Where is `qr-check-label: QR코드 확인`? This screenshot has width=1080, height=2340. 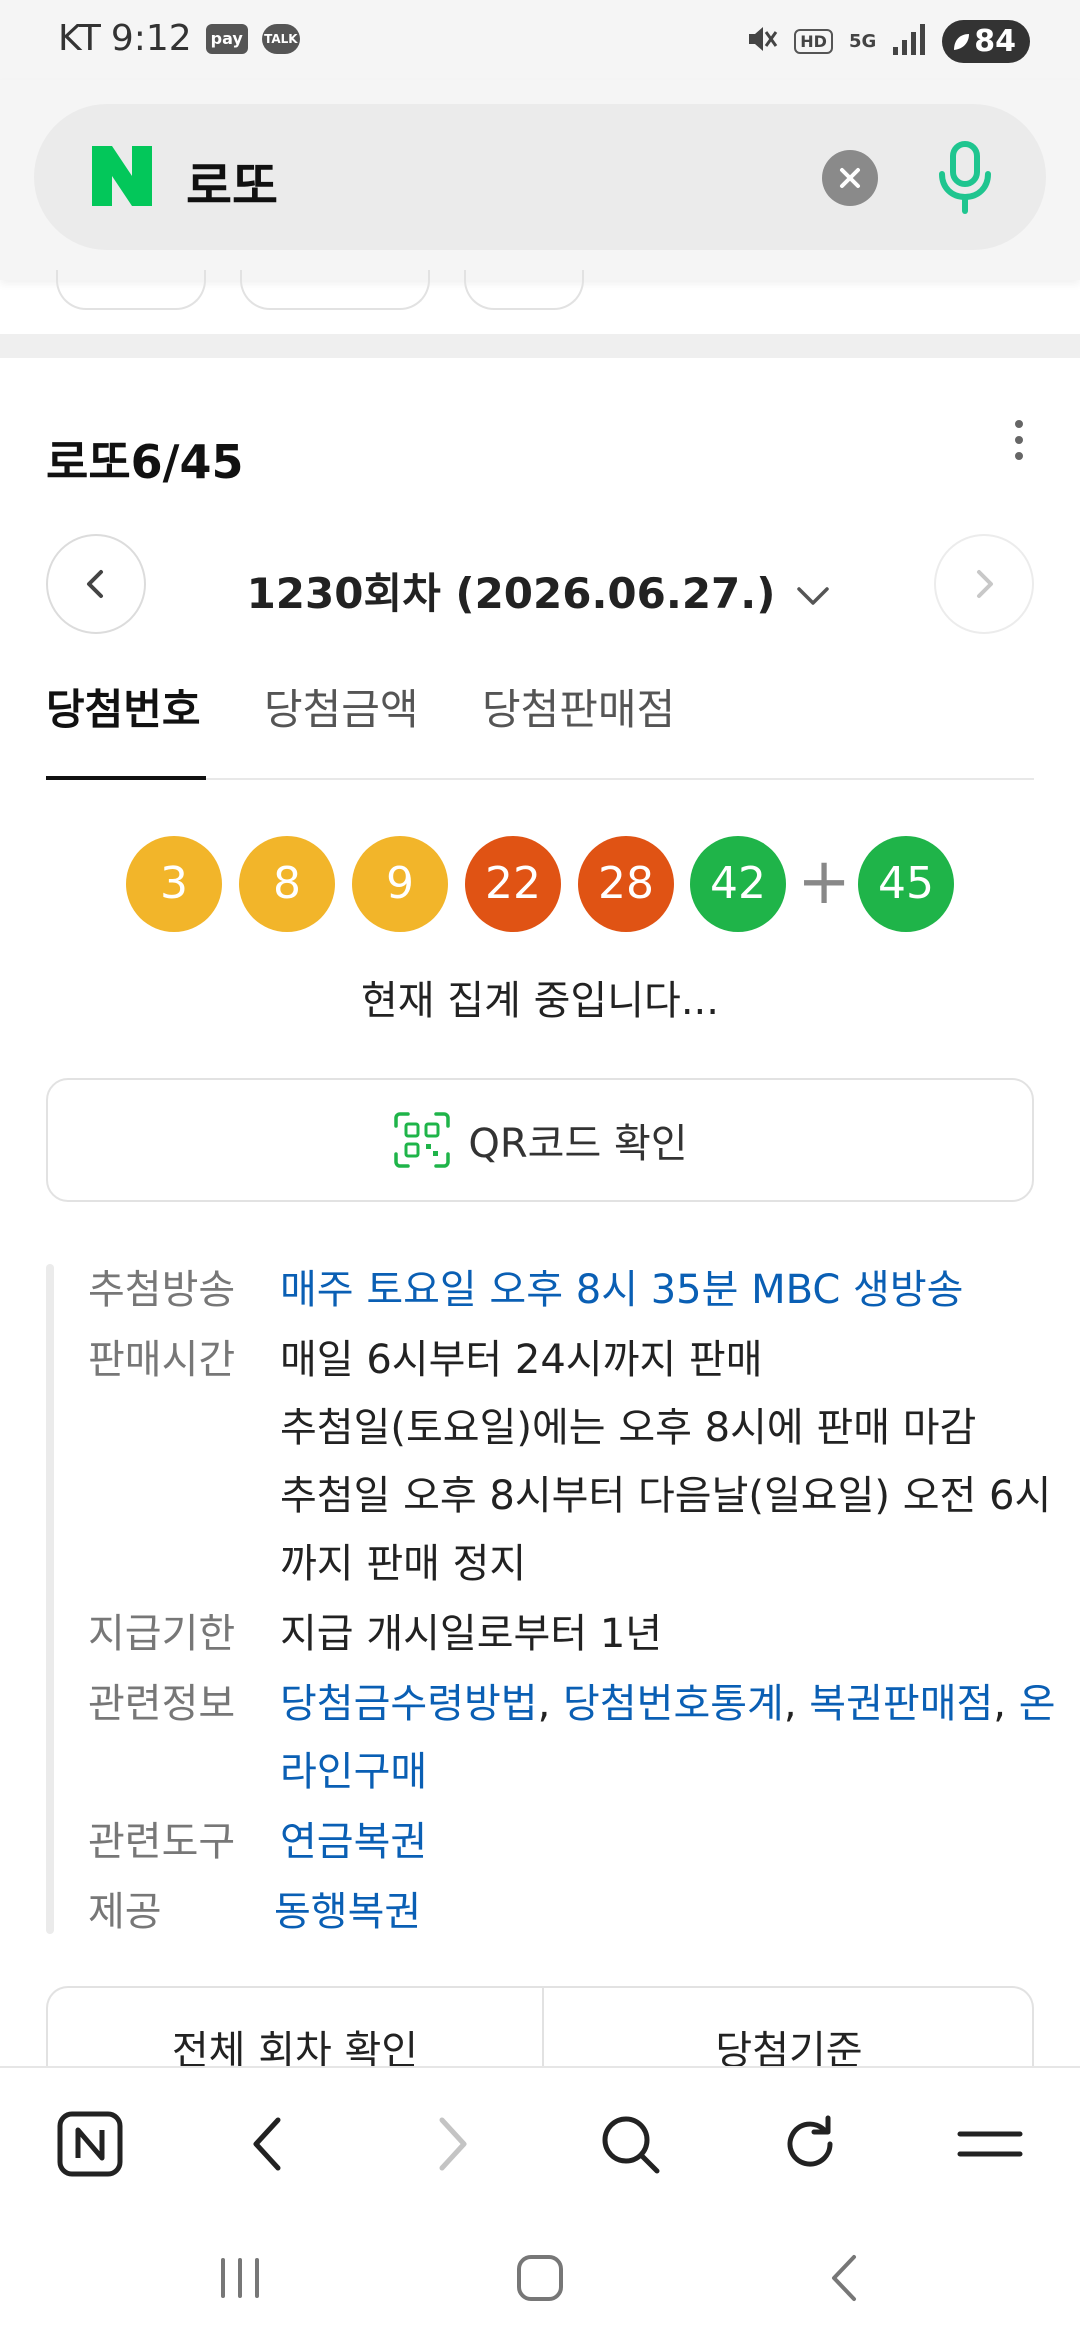
qr-check-label: QR코드 확인 is located at coordinates (578, 1144).